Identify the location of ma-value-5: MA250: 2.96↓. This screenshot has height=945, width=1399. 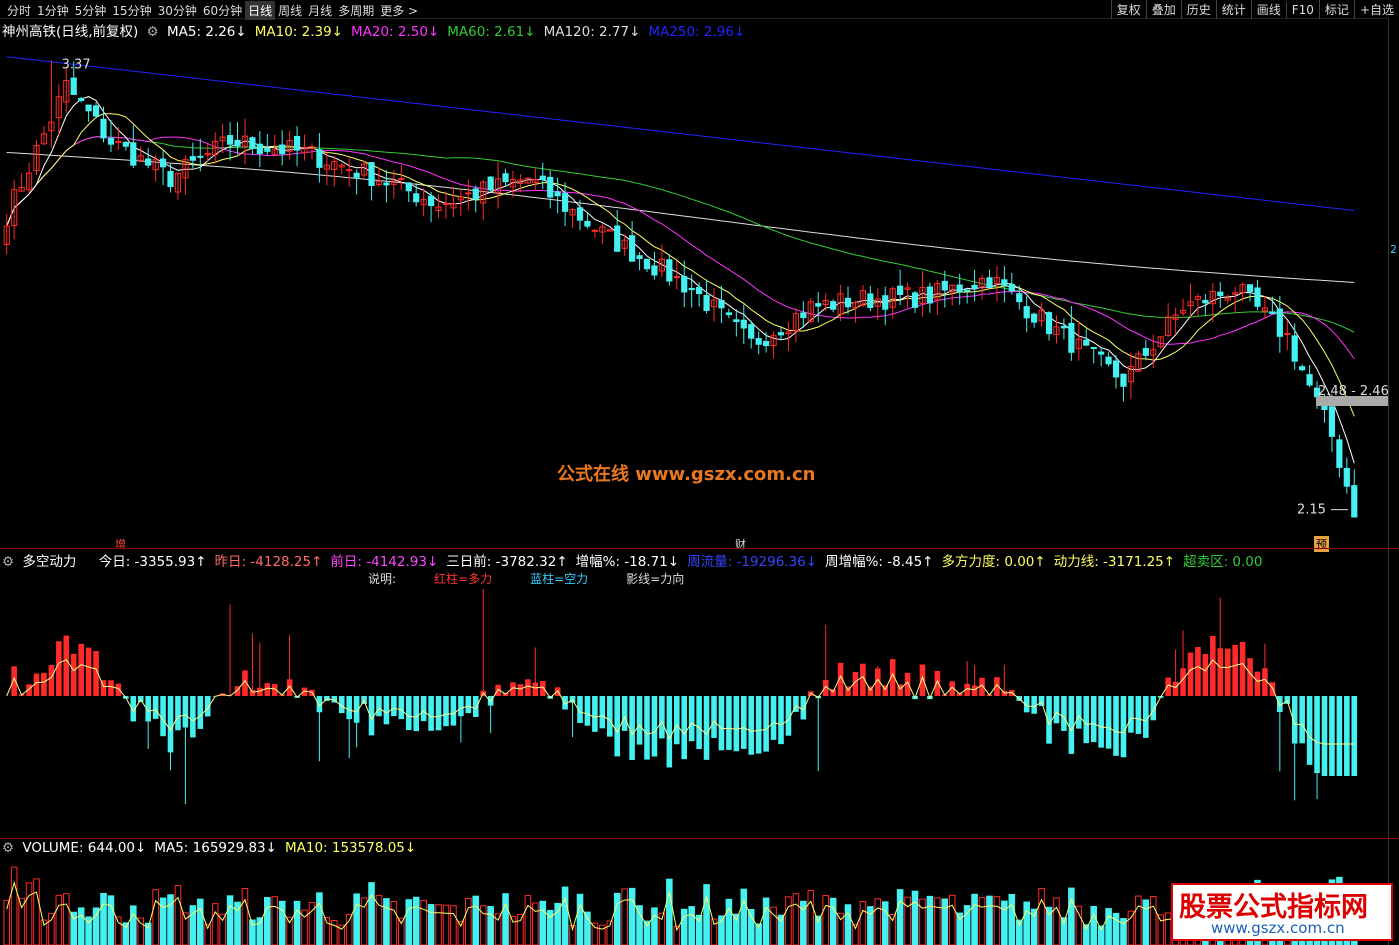
(697, 32).